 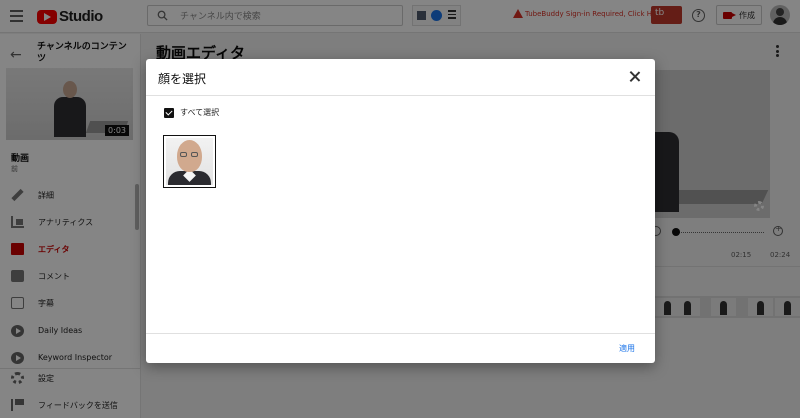 I want to click on select-all-checkbox, so click(x=169, y=113).